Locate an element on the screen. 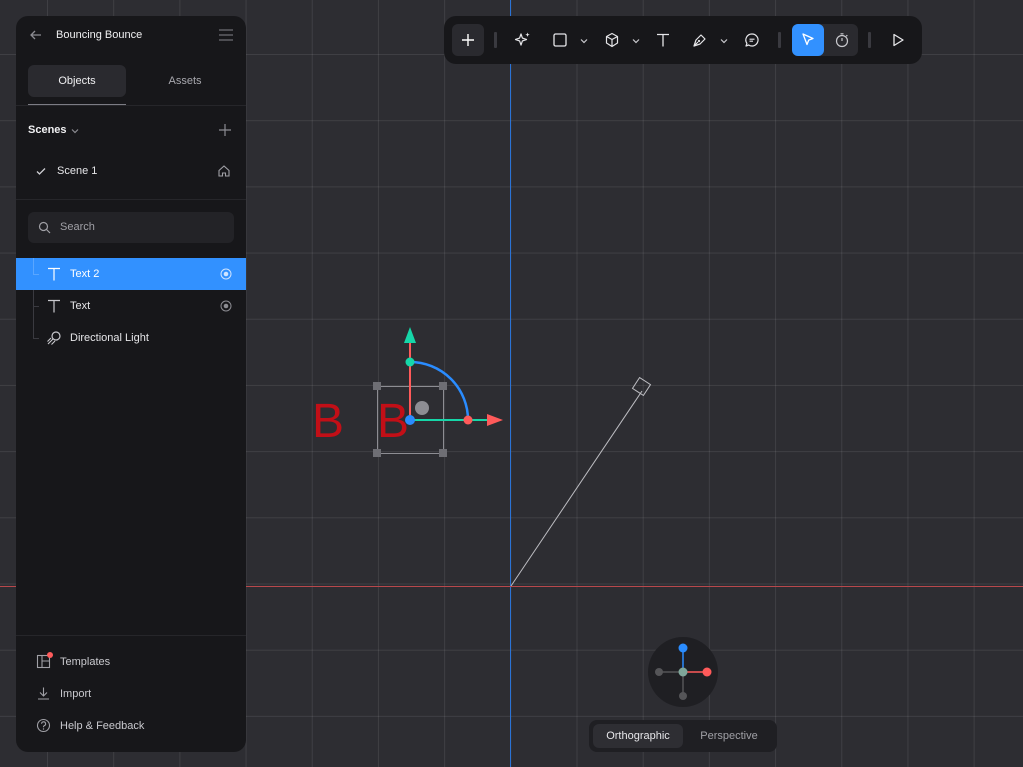 This screenshot has width=1023, height=767. pen-icon is located at coordinates (699, 40).